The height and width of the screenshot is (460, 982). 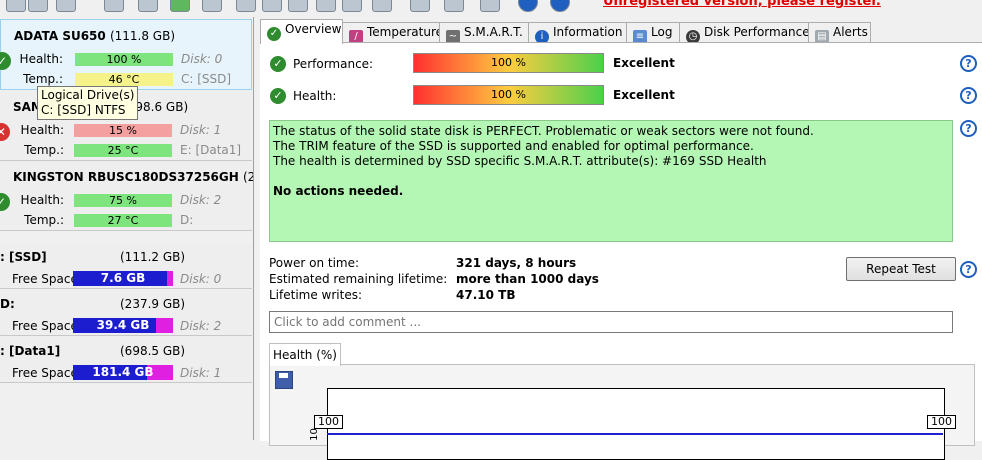 I want to click on comment-input, so click(x=611, y=322).